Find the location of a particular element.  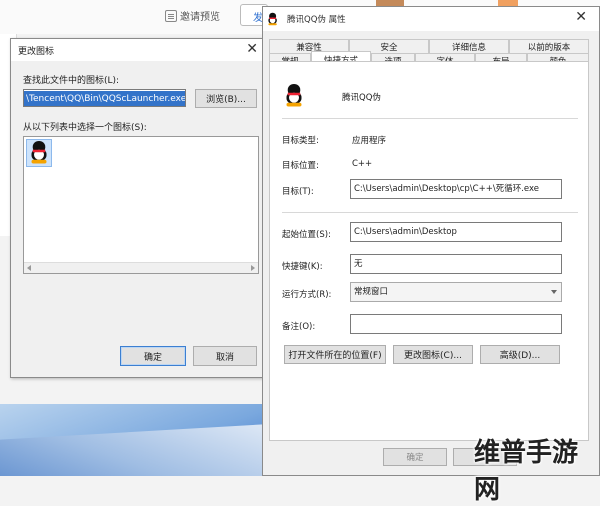

properties-title: 腾讯QQ伪 属性 is located at coordinates (316, 20).